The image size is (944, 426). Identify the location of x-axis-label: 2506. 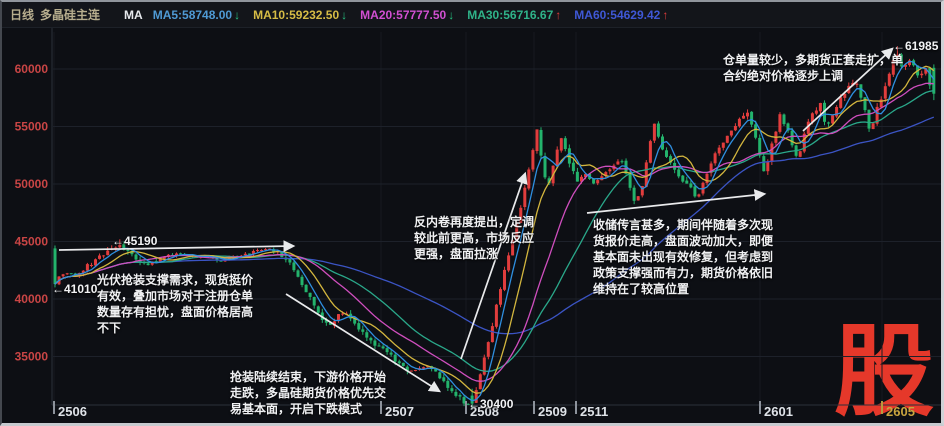
(72, 411).